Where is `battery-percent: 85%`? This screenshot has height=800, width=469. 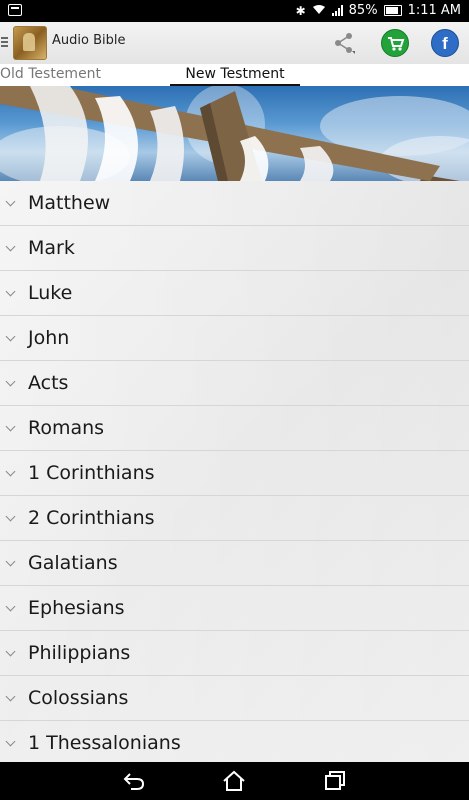
battery-percent: 85% is located at coordinates (363, 10).